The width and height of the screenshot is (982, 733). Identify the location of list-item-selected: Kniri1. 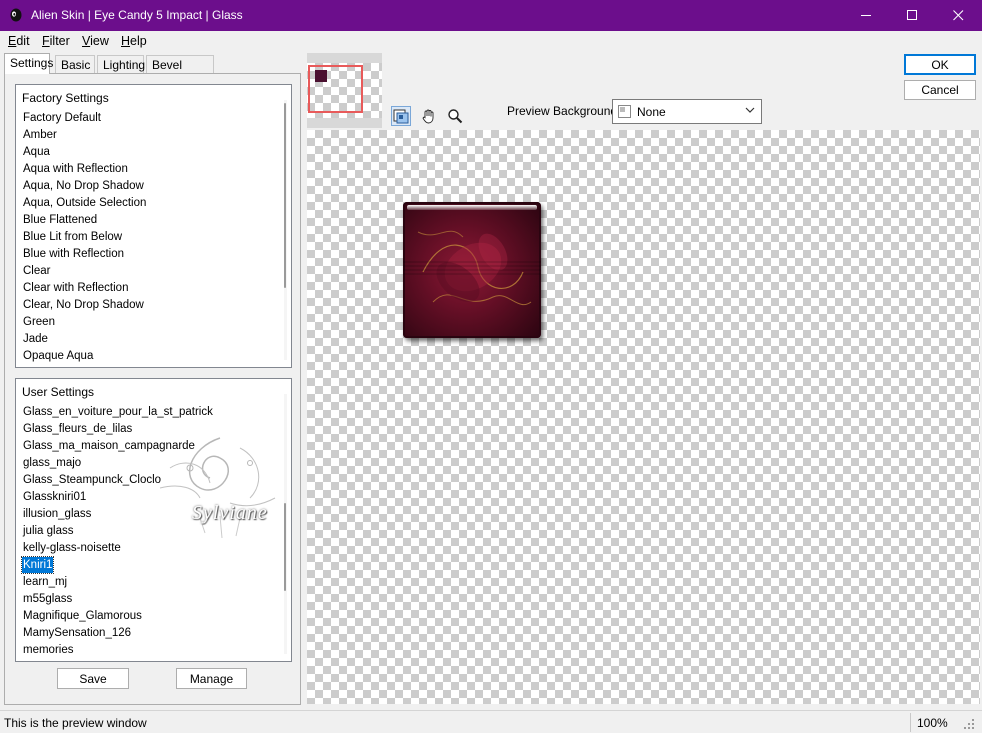
(37, 565).